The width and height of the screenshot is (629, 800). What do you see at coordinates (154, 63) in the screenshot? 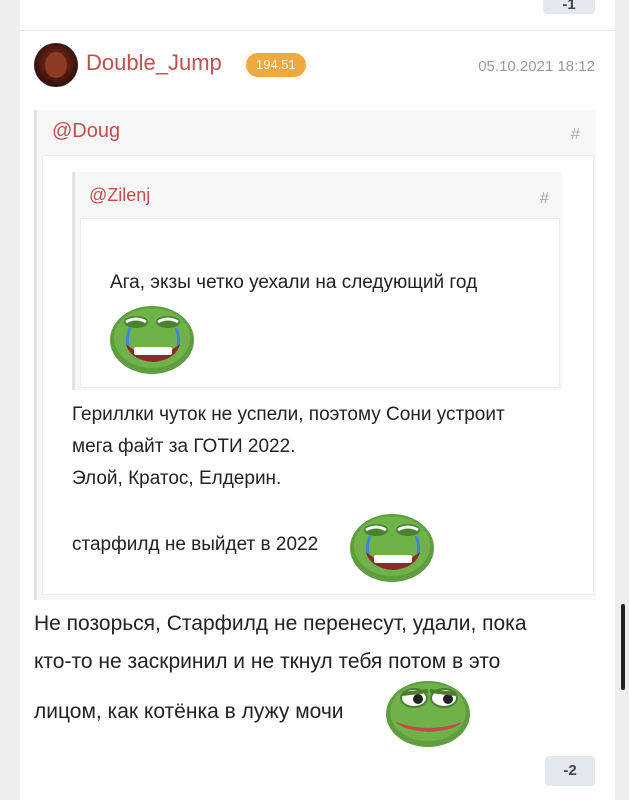
I see `username-link: Double_Jump` at bounding box center [154, 63].